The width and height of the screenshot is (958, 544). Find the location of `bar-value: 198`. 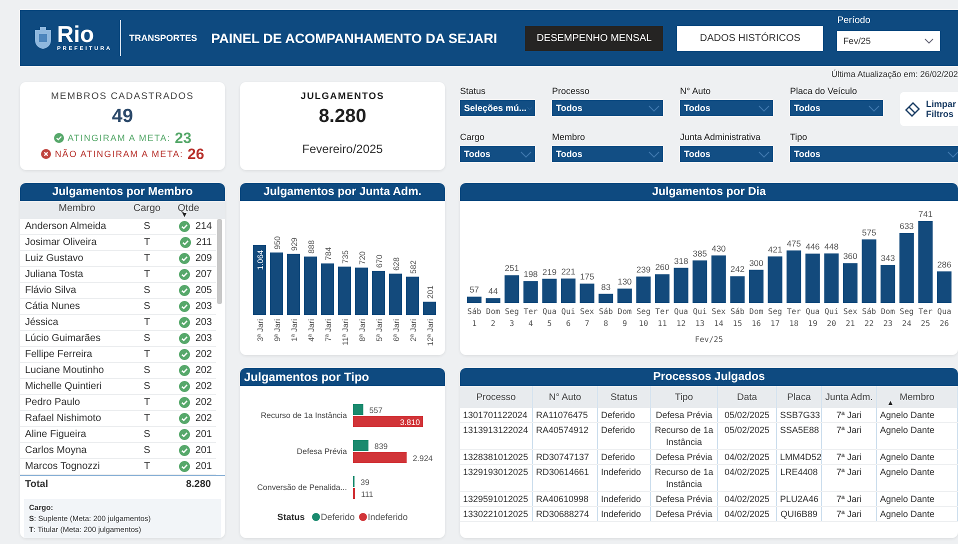

bar-value: 198 is located at coordinates (531, 274).